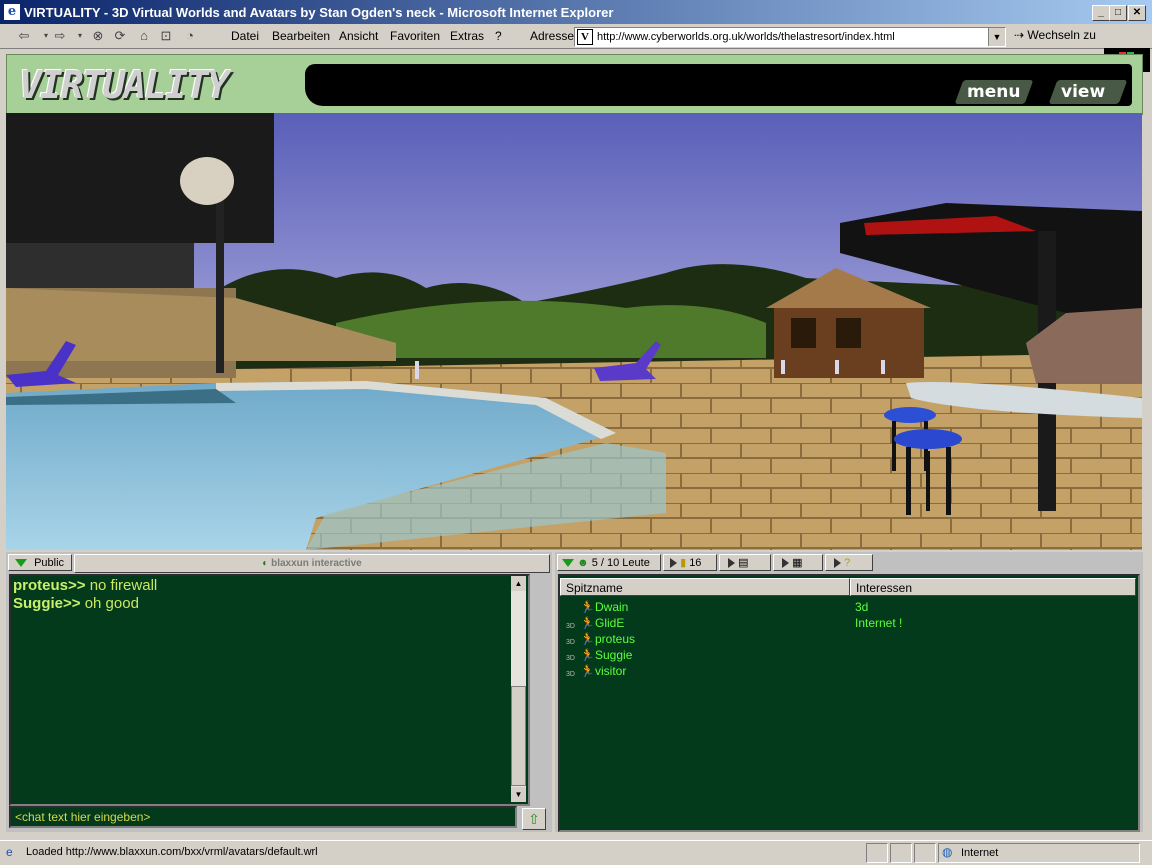 The image size is (1152, 865). I want to click on send-button: ⇧, so click(534, 819).